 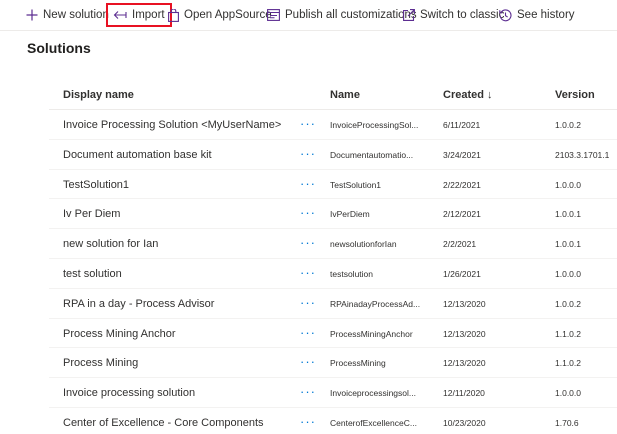 I want to click on page-title: Solutions, so click(x=59, y=48).